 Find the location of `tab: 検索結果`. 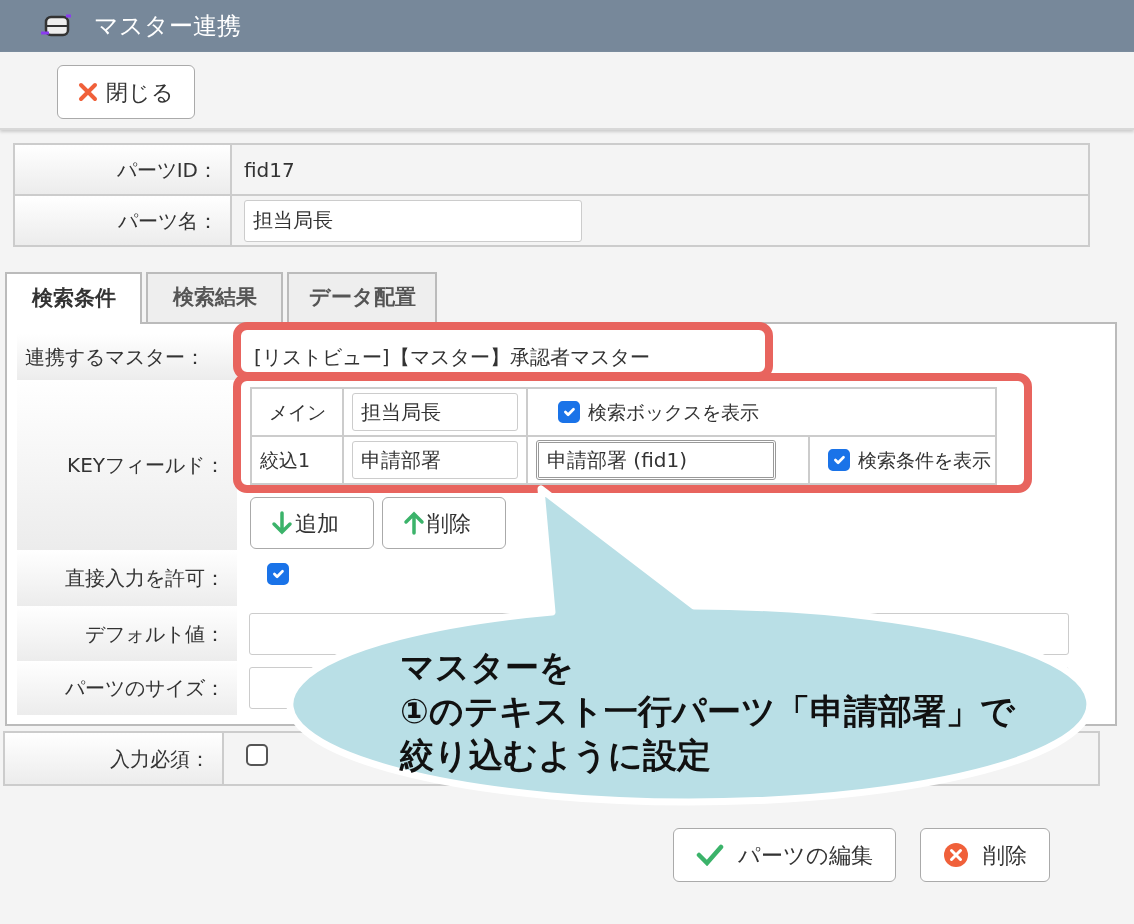

tab: 検索結果 is located at coordinates (214, 297).